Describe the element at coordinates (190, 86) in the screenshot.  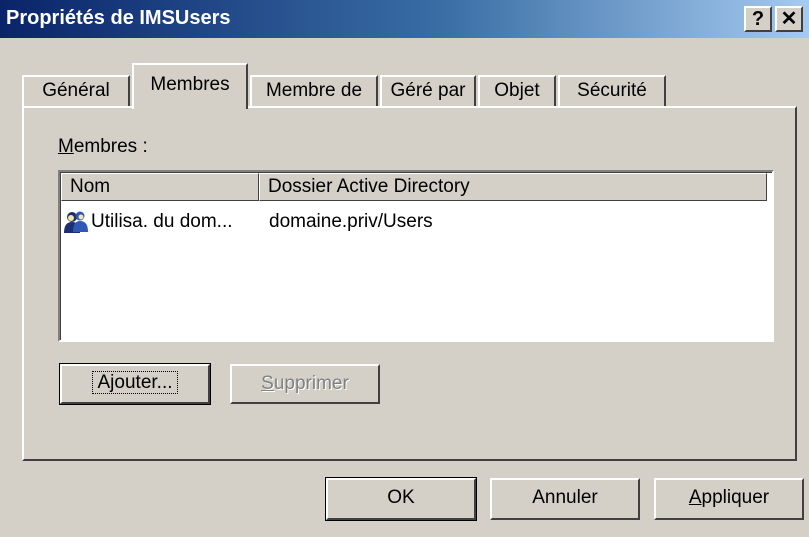
I see `tab-membres: Membres` at that location.